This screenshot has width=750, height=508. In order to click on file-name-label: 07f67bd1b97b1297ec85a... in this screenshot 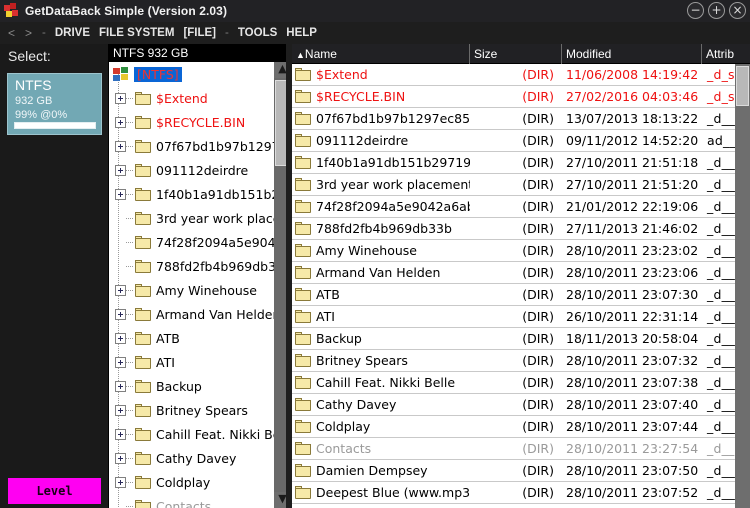, I will do `click(393, 118)`.